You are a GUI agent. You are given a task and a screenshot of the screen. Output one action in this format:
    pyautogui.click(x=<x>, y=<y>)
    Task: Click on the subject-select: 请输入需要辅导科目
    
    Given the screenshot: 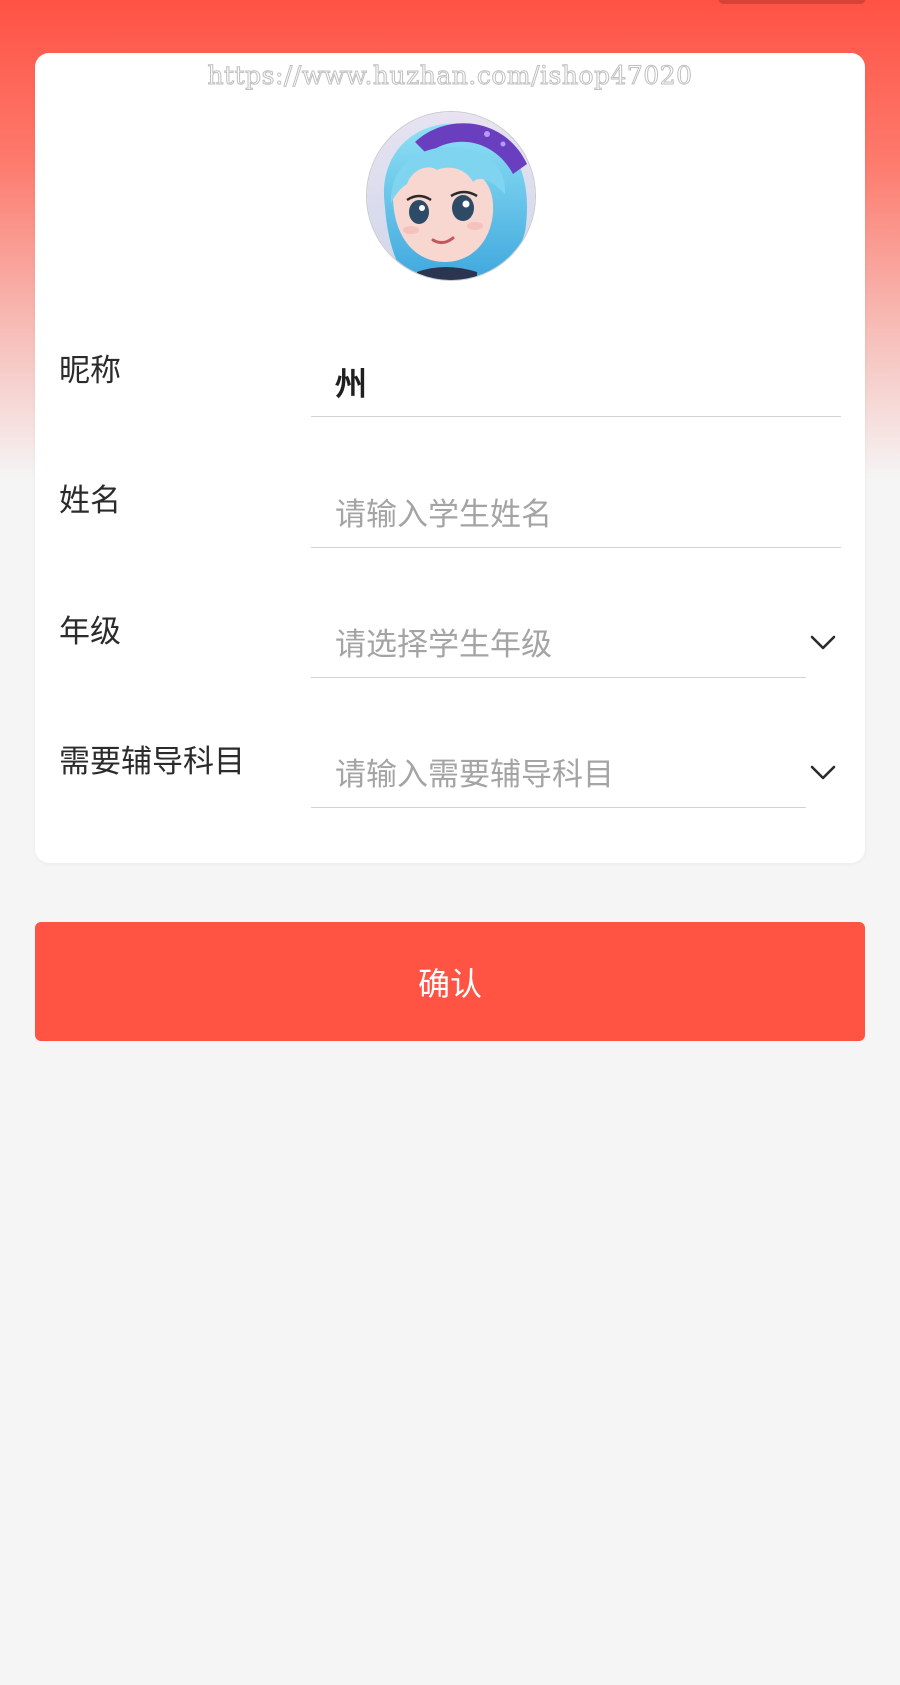 What is the action you would take?
    pyautogui.click(x=558, y=775)
    